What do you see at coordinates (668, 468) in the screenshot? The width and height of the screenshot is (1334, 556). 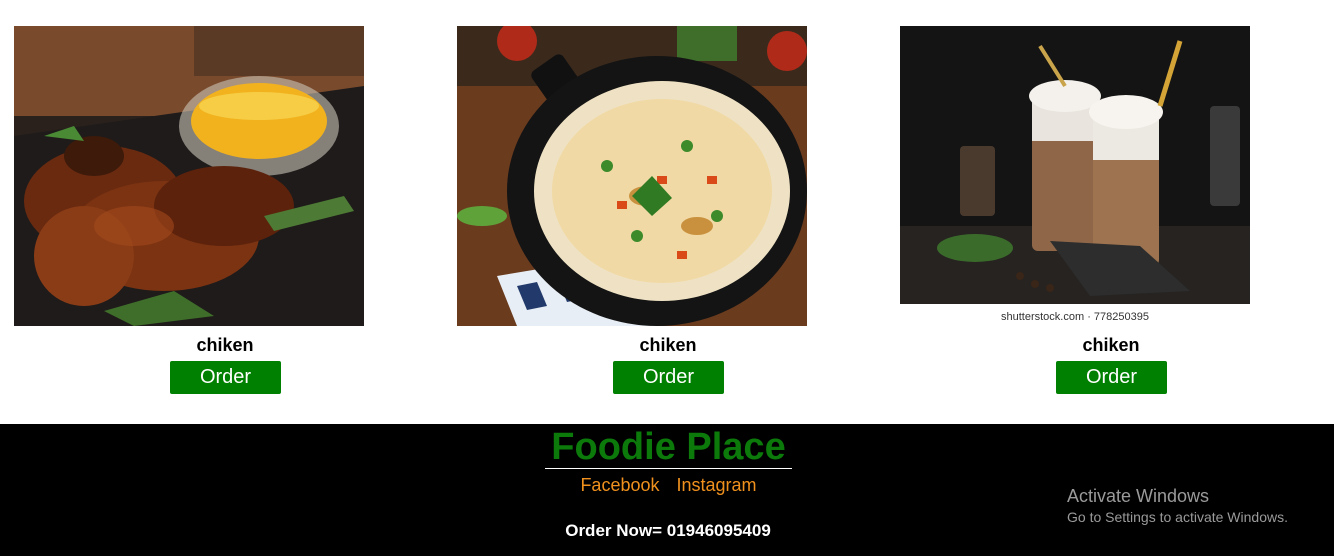 I see `brand-divider` at bounding box center [668, 468].